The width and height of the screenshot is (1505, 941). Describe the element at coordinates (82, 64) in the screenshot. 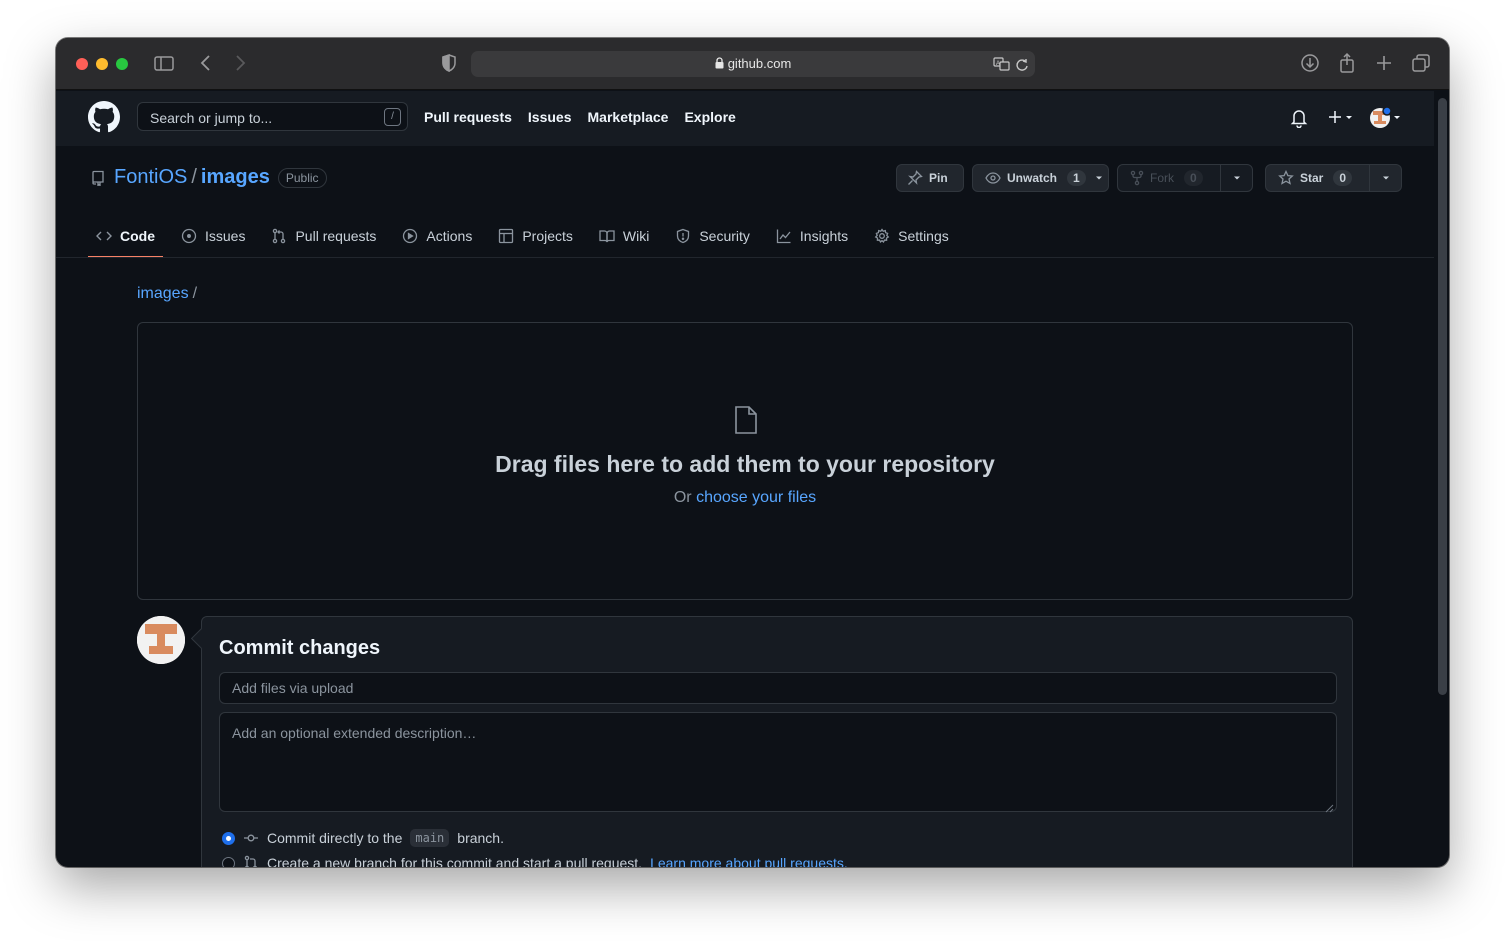

I see `close-window-button` at that location.